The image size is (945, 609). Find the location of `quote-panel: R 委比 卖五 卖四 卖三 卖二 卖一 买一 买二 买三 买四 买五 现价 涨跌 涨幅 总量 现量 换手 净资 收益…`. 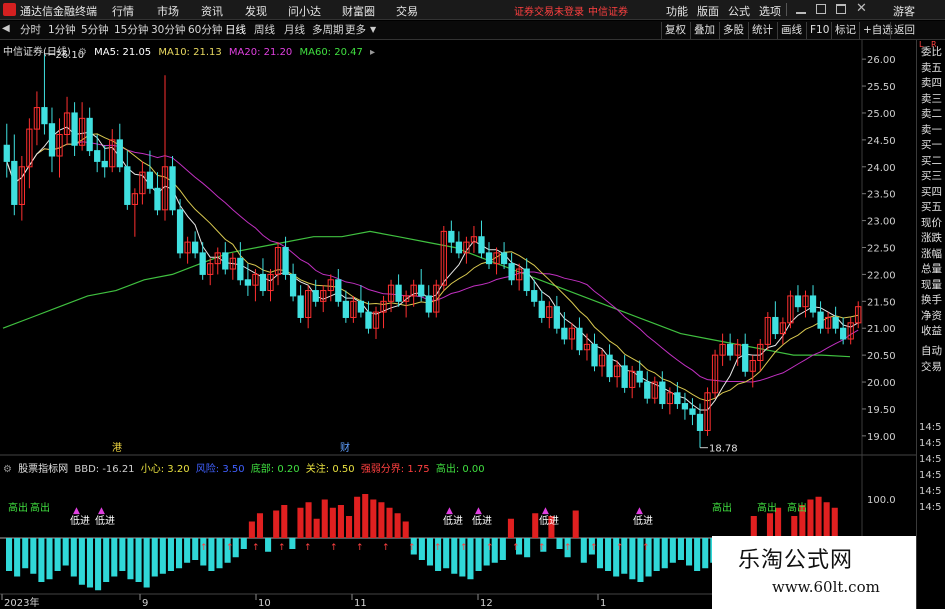

quote-panel: R 委比 卖五 卖四 卖三 卖二 卖一 买一 买二 买三 买四 买五 现价 涨跌 涨幅 总量 现量 换手 净资 收益… is located at coordinates (930, 324).